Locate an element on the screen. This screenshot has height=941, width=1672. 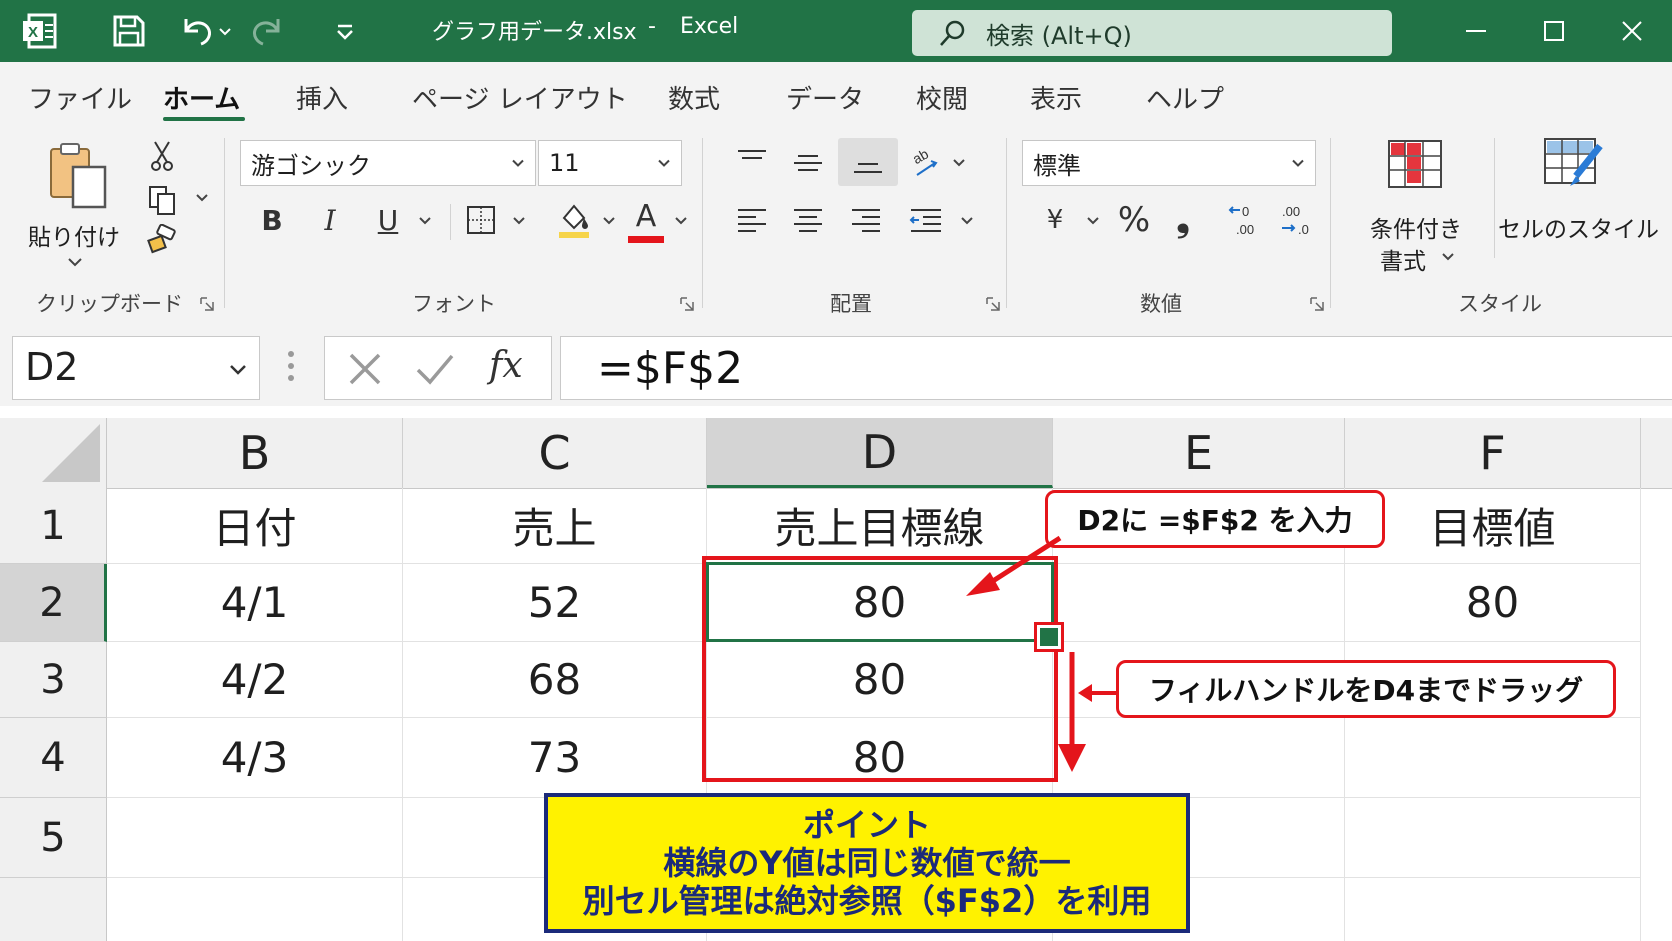
orientation-dropdown-icon is located at coordinates (959, 163).